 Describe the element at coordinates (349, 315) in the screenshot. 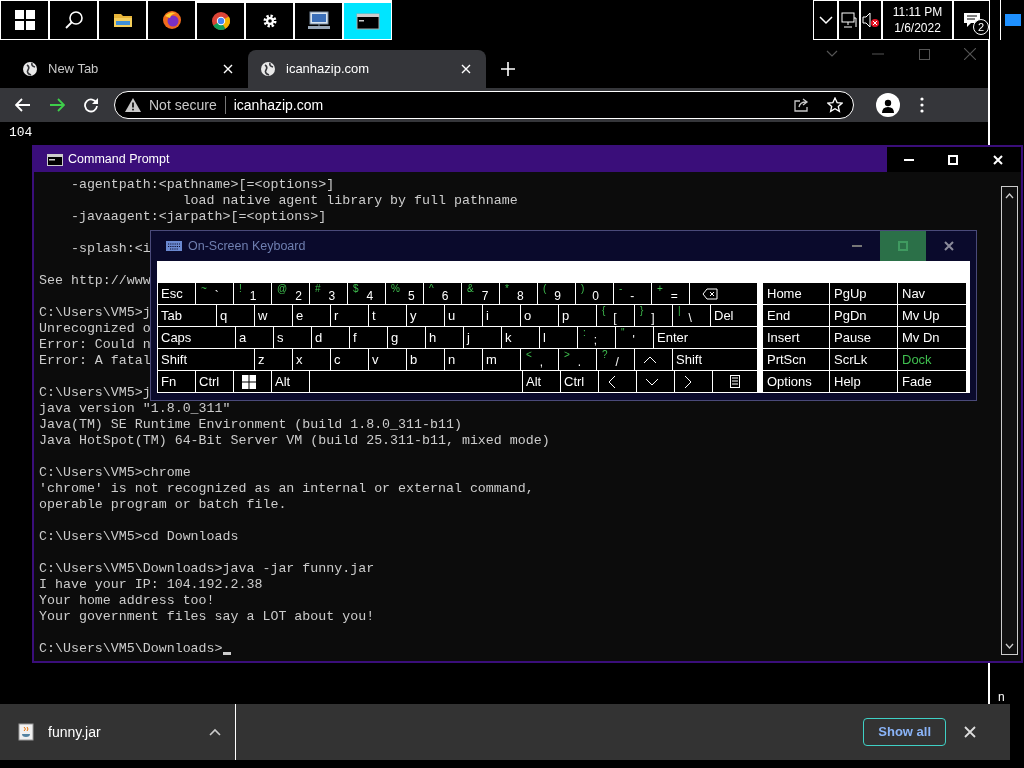

I see `keyboard-key: r` at that location.